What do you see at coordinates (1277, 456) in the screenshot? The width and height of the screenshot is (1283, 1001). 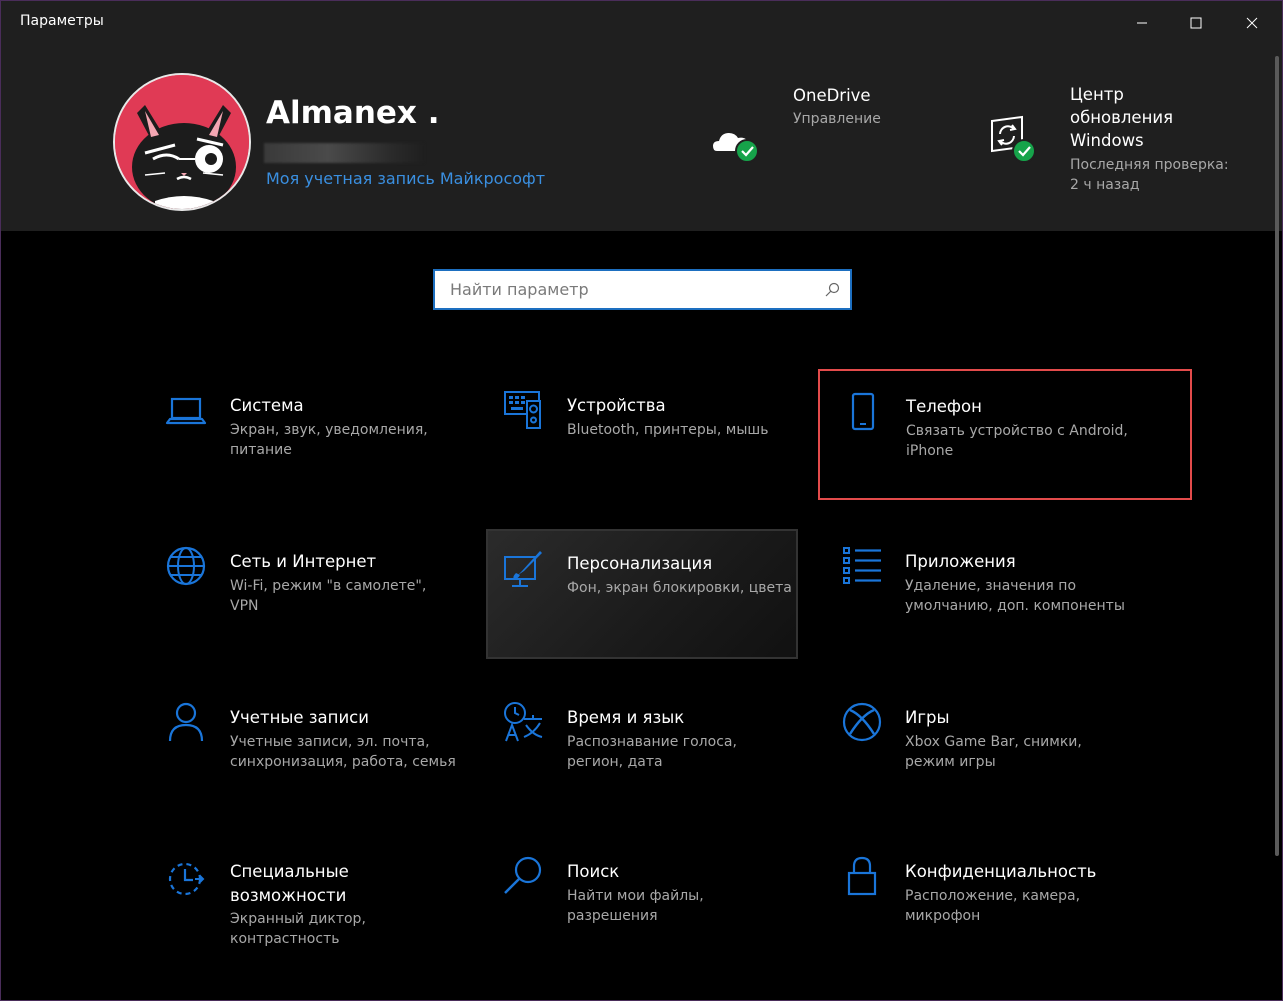 I see `scrollbar` at bounding box center [1277, 456].